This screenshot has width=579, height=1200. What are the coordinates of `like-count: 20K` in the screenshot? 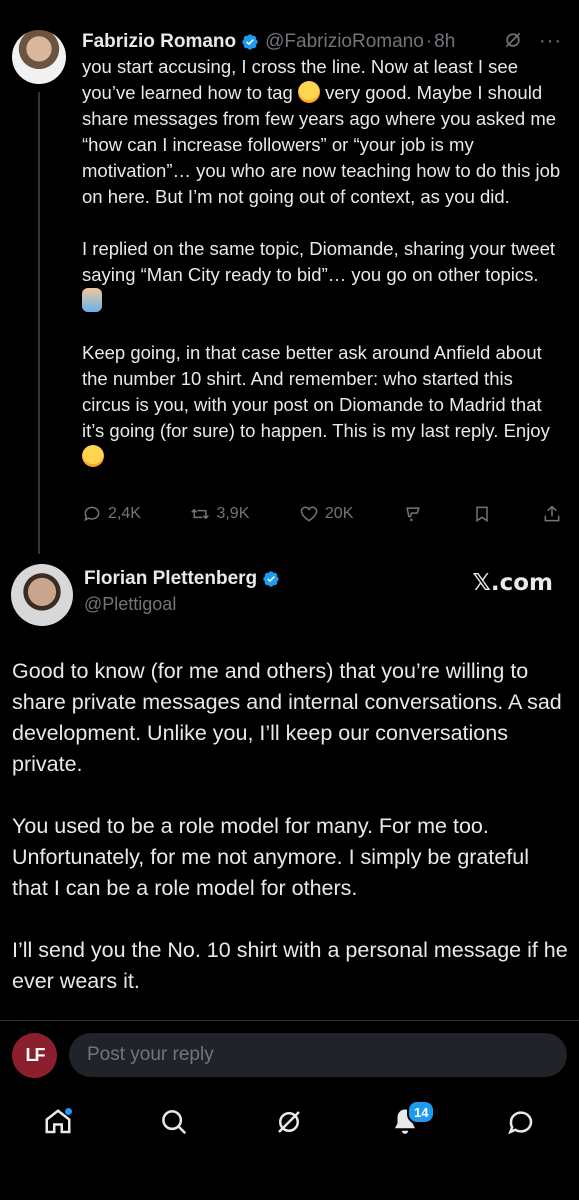 It's located at (339, 513).